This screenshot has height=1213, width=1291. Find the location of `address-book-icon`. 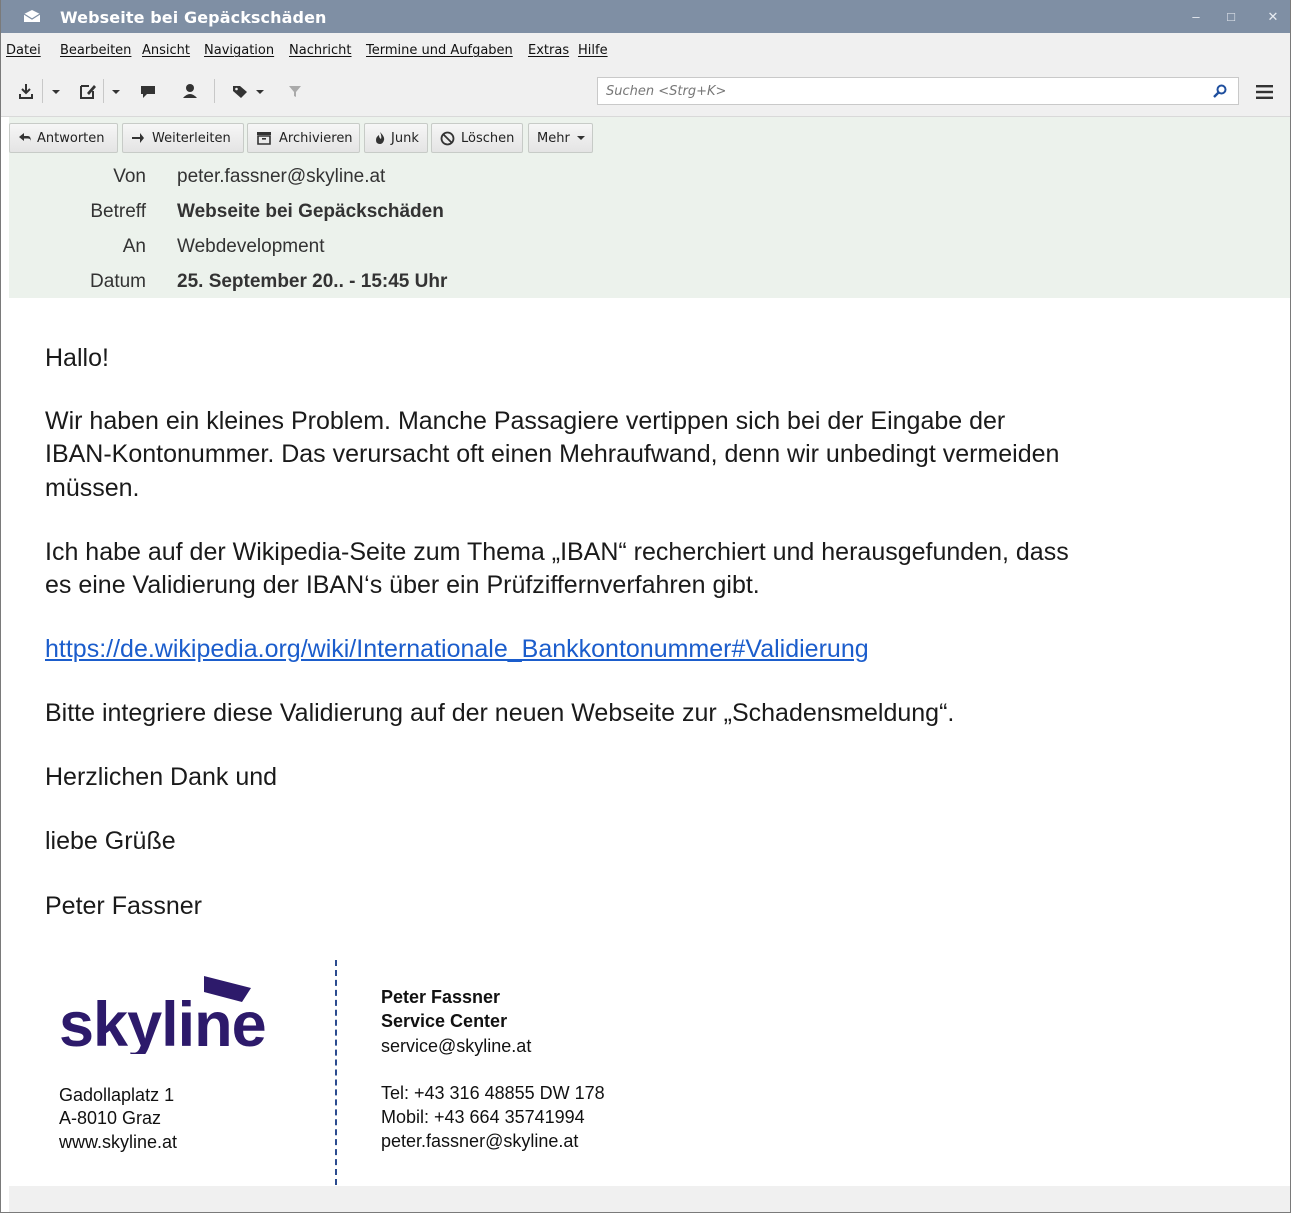

address-book-icon is located at coordinates (190, 91).